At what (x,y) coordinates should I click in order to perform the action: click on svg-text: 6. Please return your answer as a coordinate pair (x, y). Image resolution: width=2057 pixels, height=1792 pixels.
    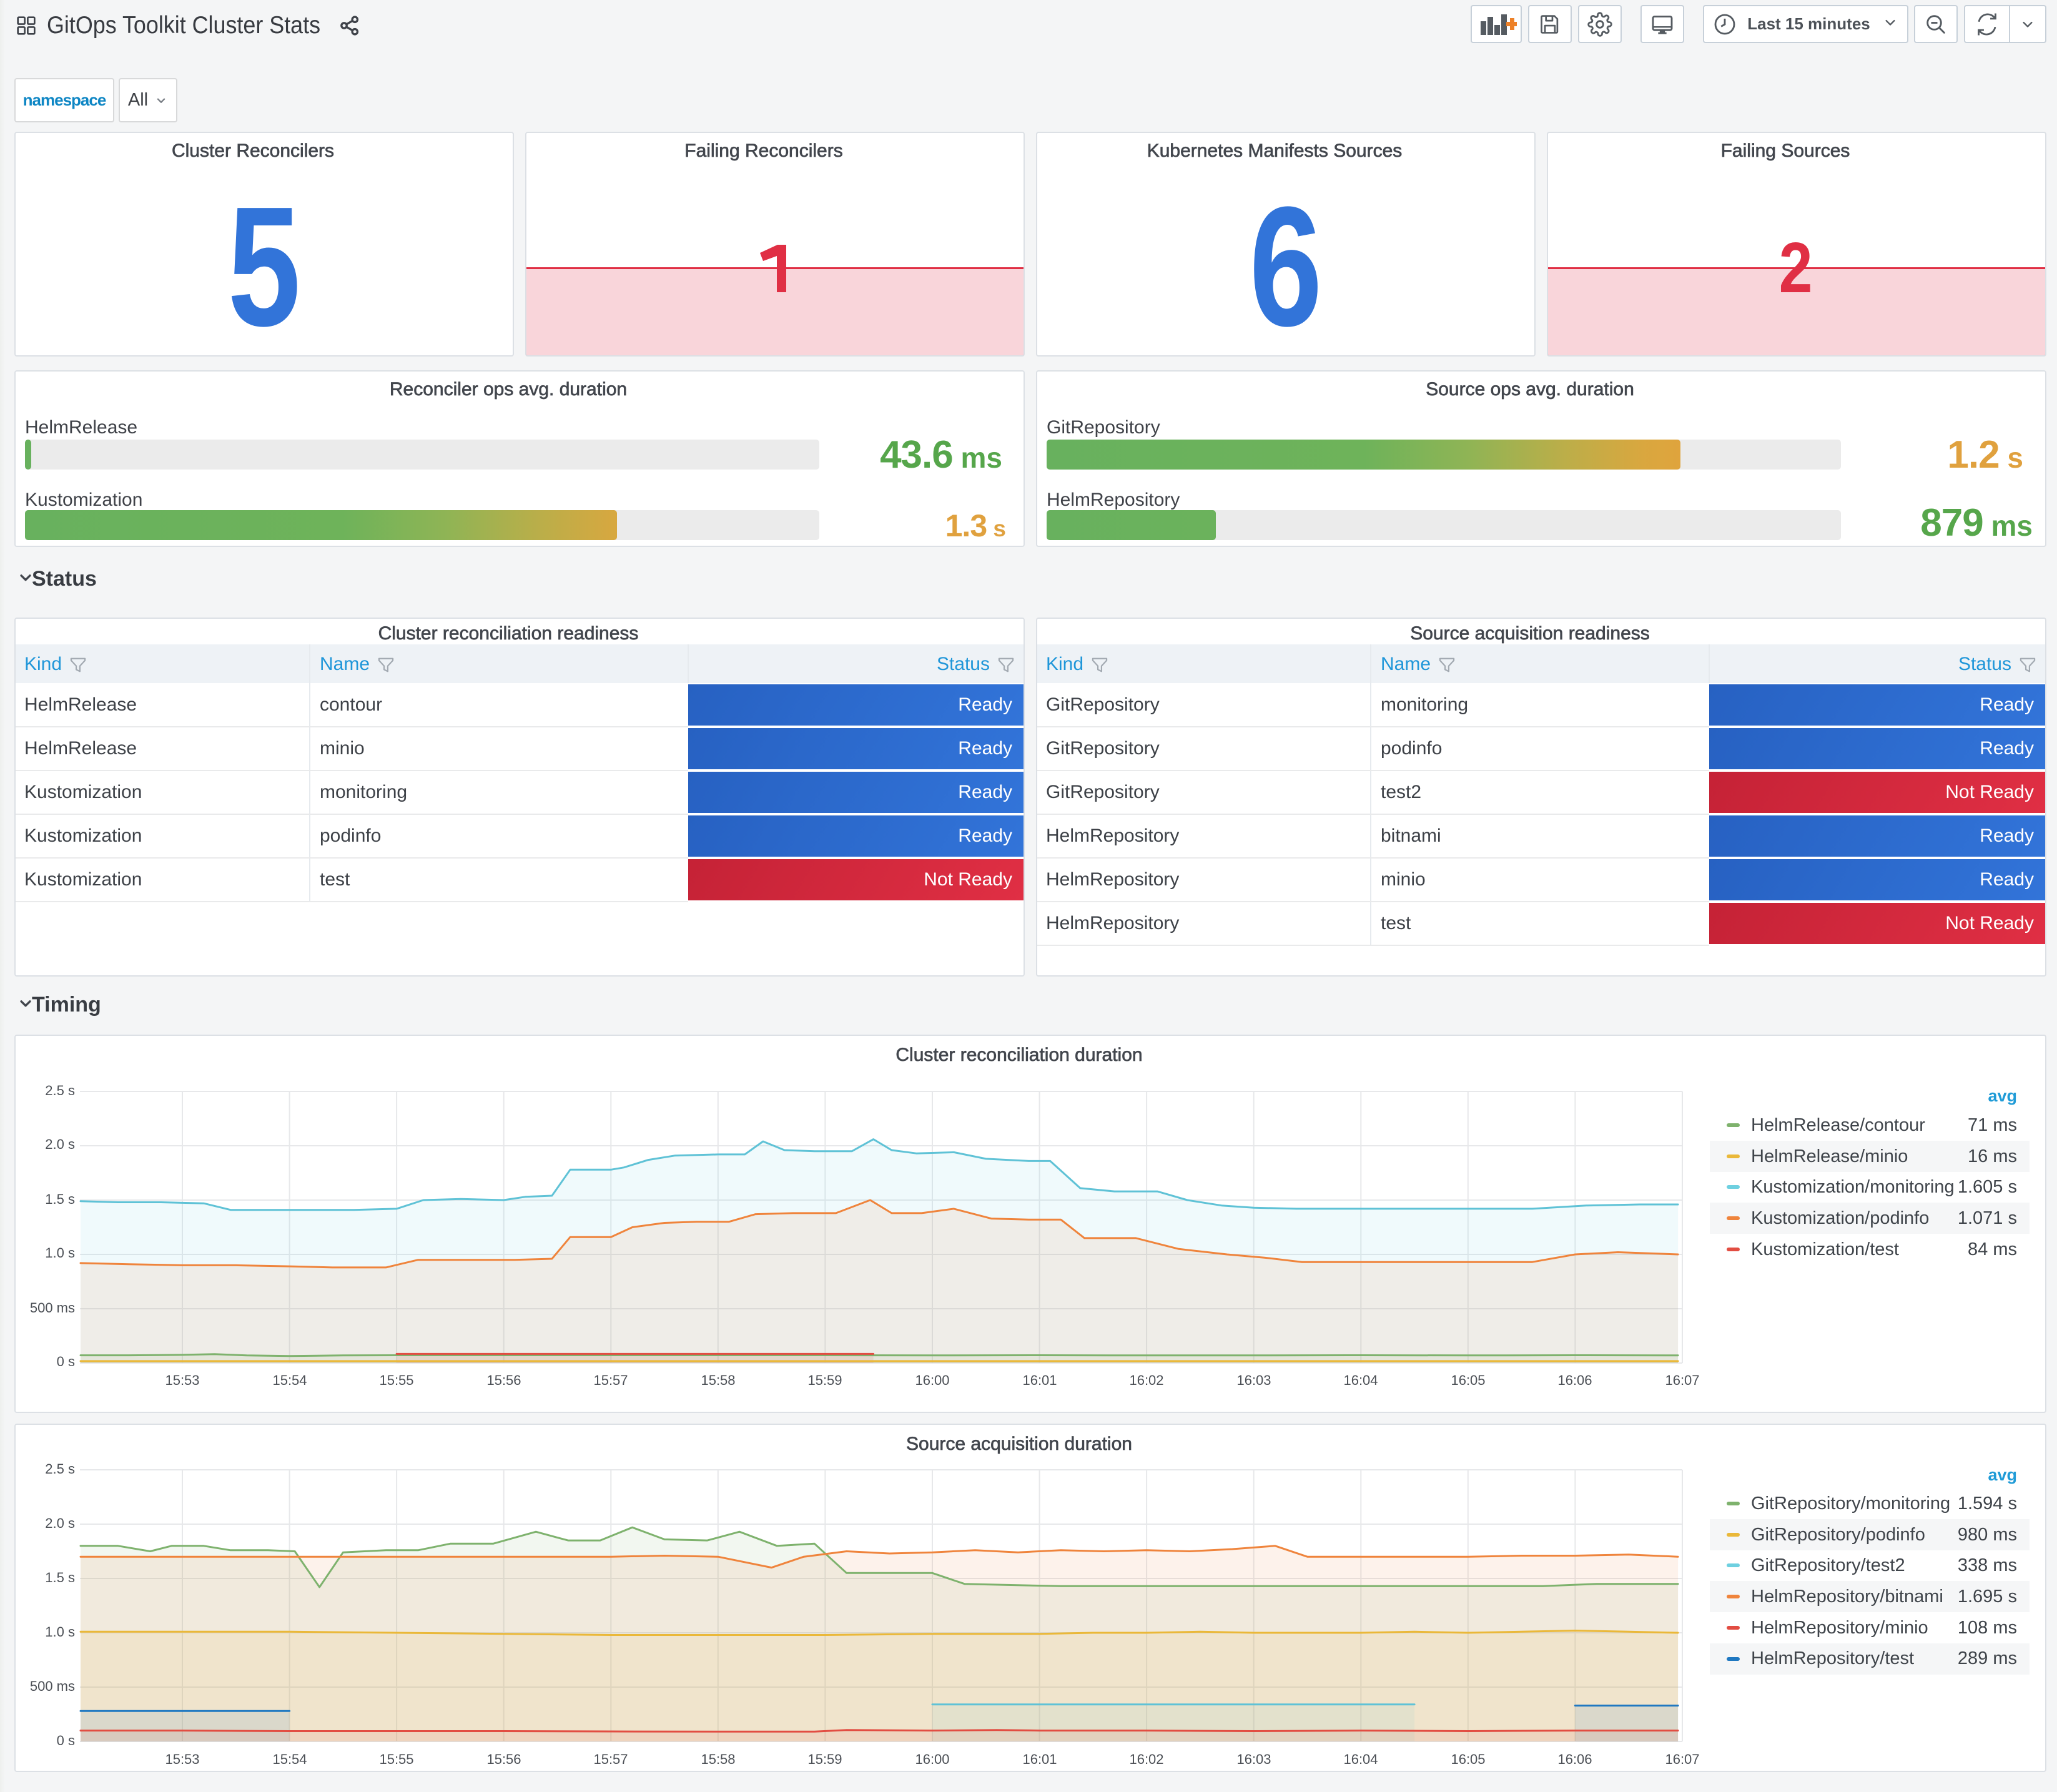
    Looking at the image, I should click on (1286, 262).